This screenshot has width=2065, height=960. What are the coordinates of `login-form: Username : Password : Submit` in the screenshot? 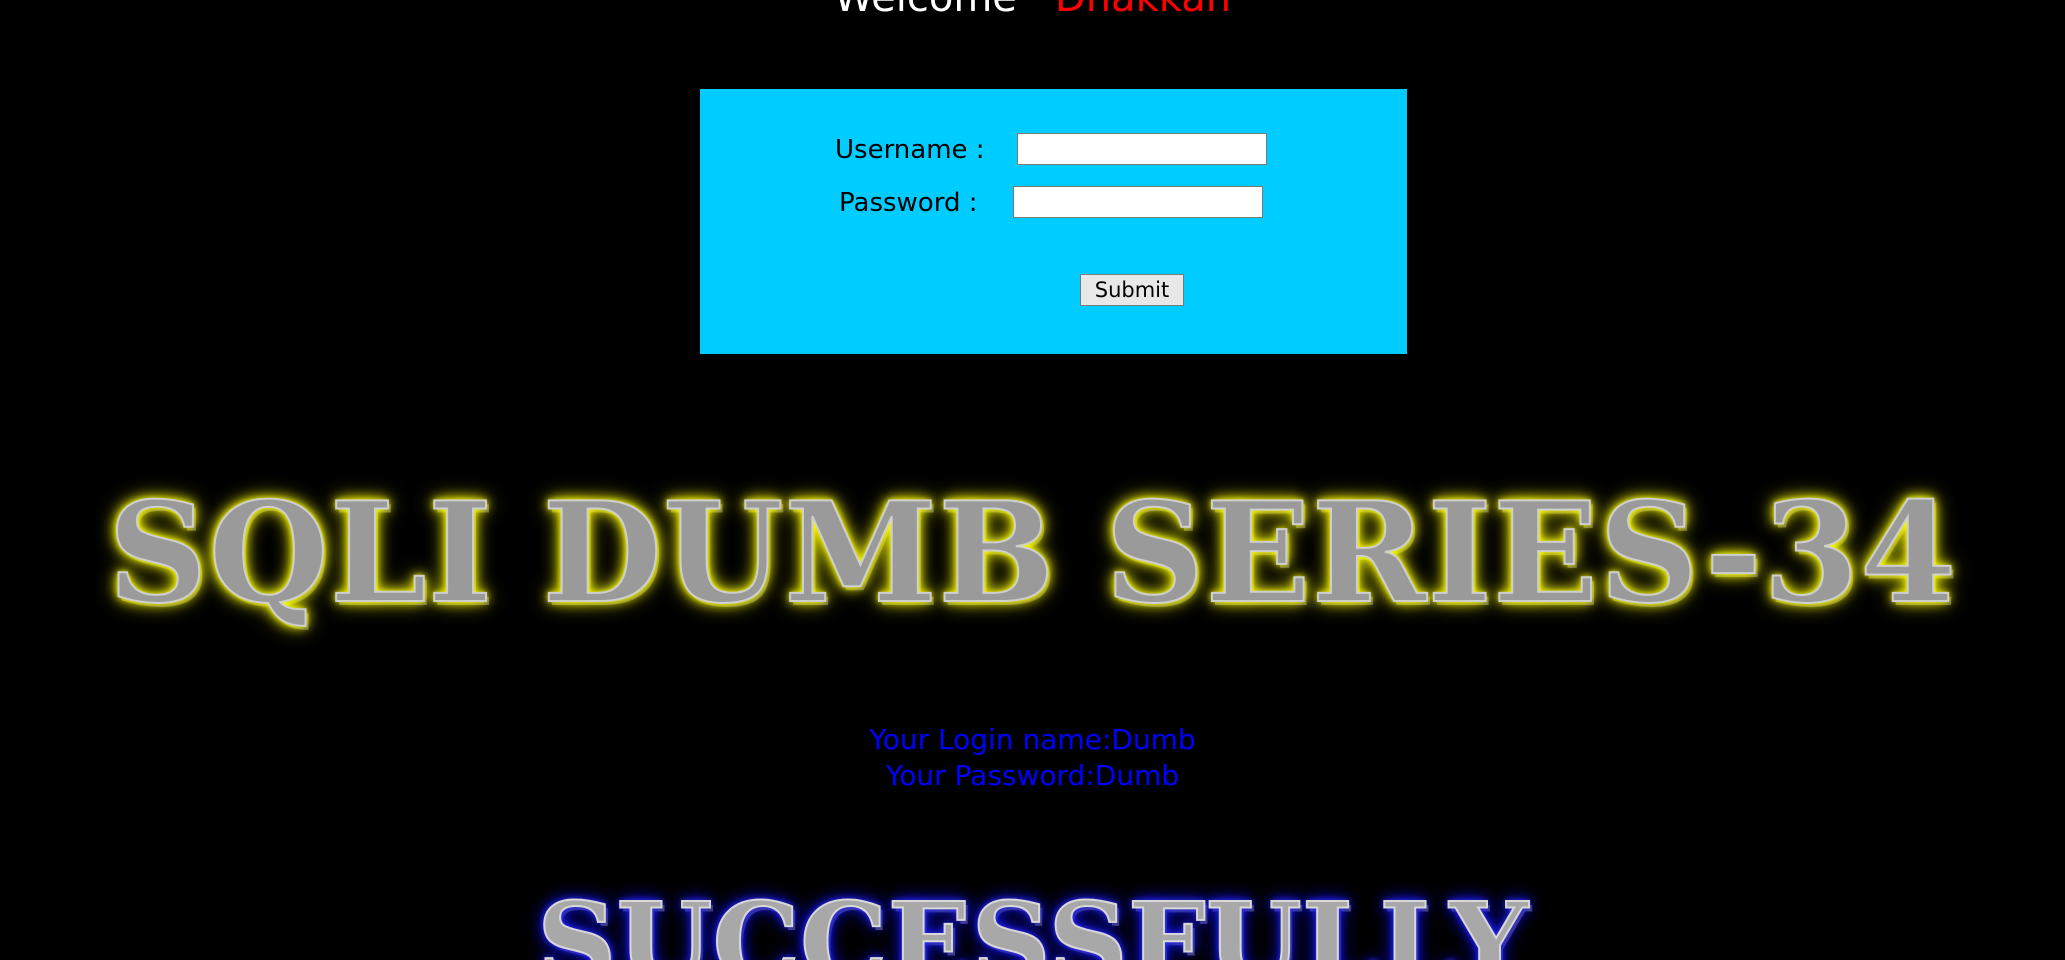 It's located at (1053, 221).